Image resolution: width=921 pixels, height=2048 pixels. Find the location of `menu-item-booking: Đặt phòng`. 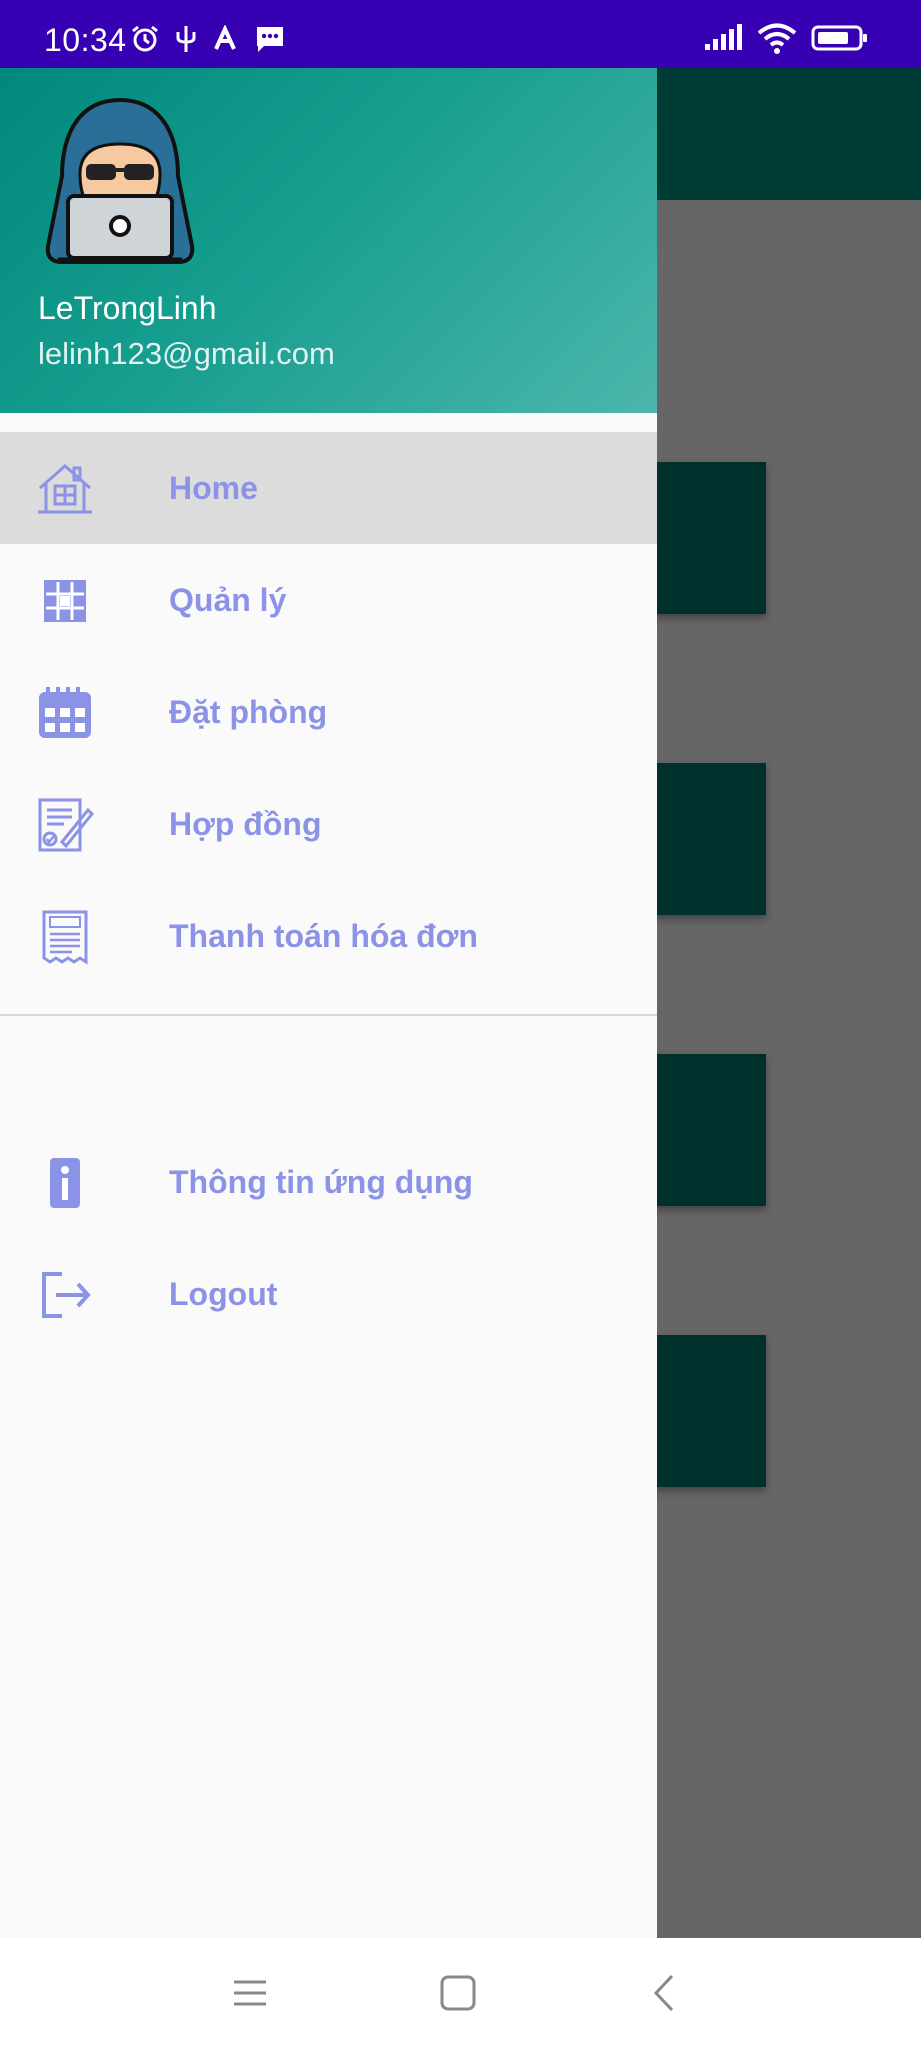

menu-item-booking: Đặt phòng is located at coordinates (328, 712).